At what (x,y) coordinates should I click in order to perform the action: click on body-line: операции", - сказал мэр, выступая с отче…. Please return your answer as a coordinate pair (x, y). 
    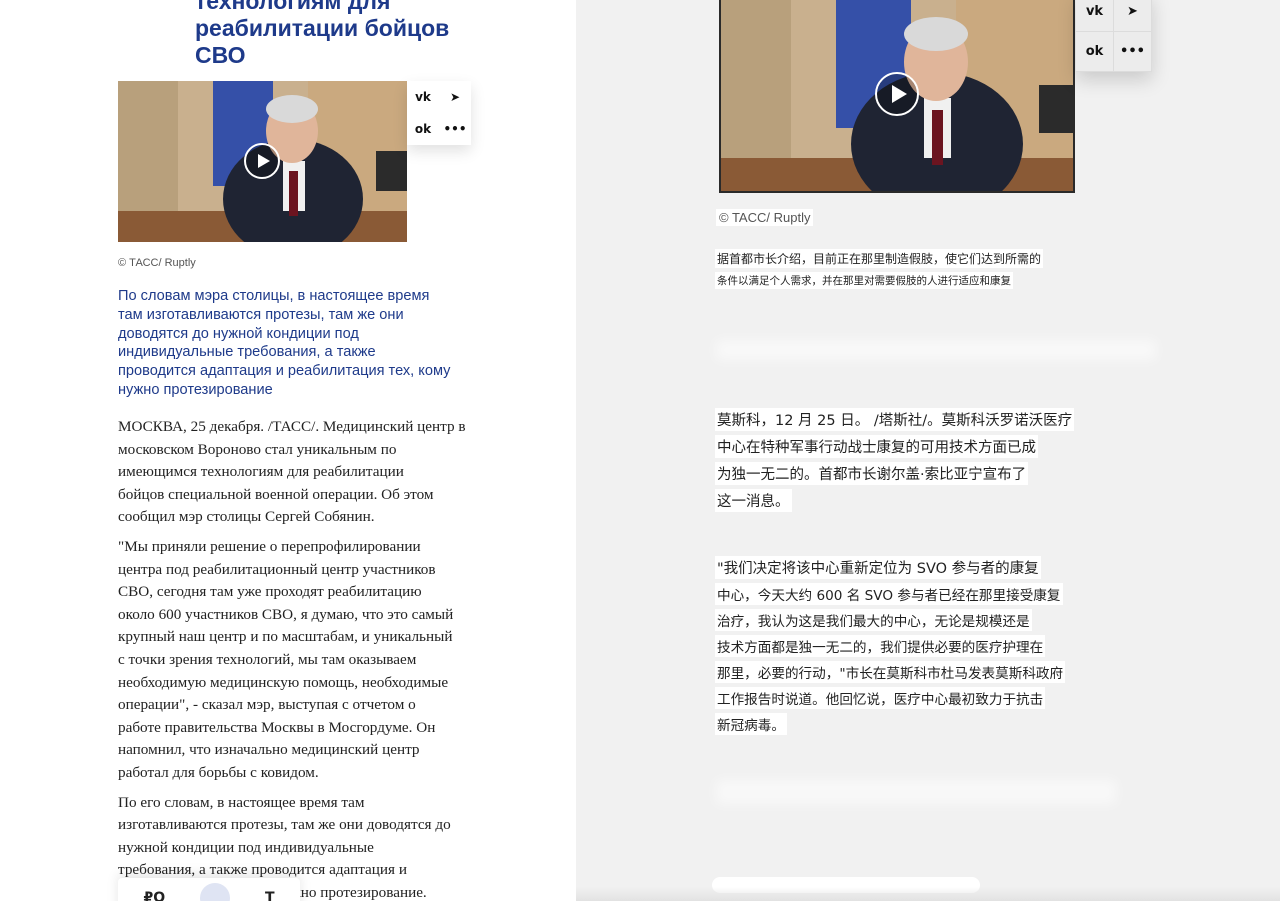
    Looking at the image, I should click on (267, 705).